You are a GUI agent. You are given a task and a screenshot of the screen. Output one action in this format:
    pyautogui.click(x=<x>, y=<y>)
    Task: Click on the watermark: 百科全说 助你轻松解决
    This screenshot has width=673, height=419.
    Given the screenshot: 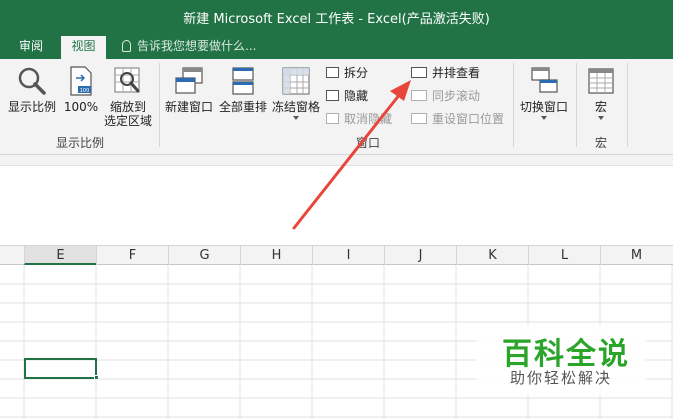 What is the action you would take?
    pyautogui.click(x=561, y=360)
    